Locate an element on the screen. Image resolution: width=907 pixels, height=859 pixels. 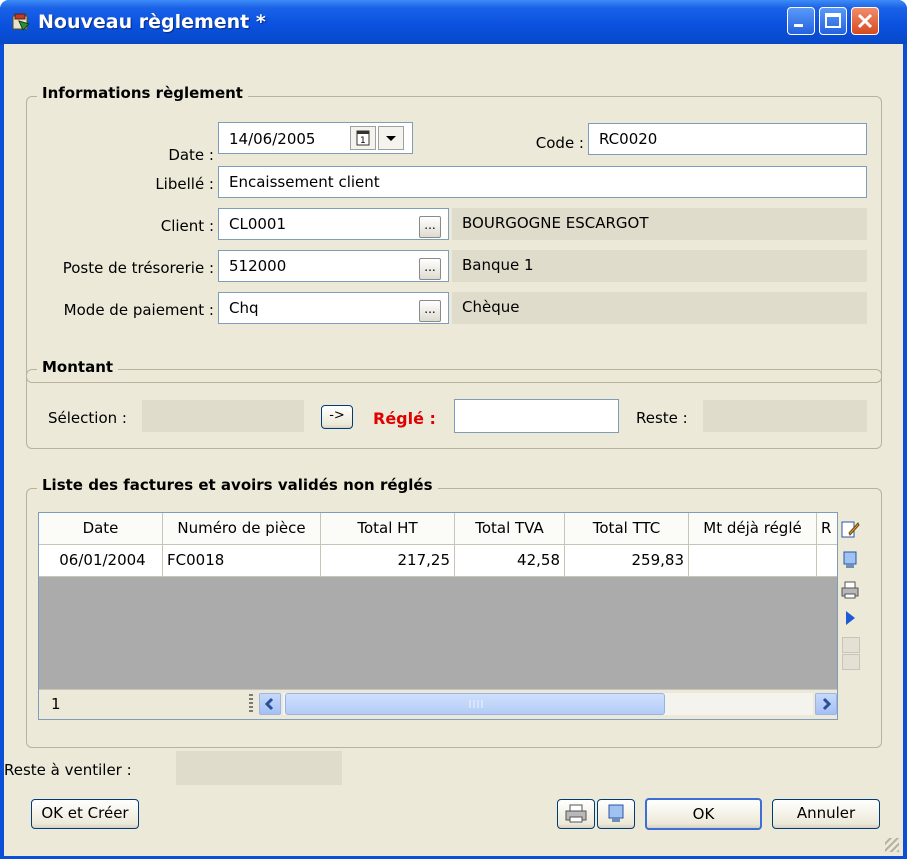
side-scroll-up is located at coordinates (851, 645).